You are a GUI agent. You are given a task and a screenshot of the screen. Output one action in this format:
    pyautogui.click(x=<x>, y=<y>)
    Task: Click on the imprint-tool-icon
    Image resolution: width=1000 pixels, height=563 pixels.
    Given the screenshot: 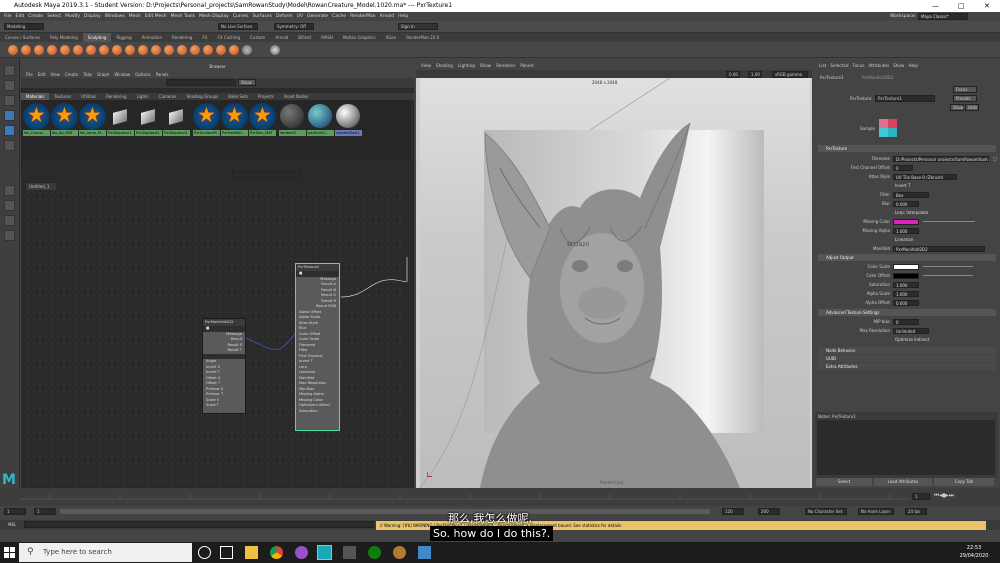 What is the action you would take?
    pyautogui.click(x=130, y=50)
    